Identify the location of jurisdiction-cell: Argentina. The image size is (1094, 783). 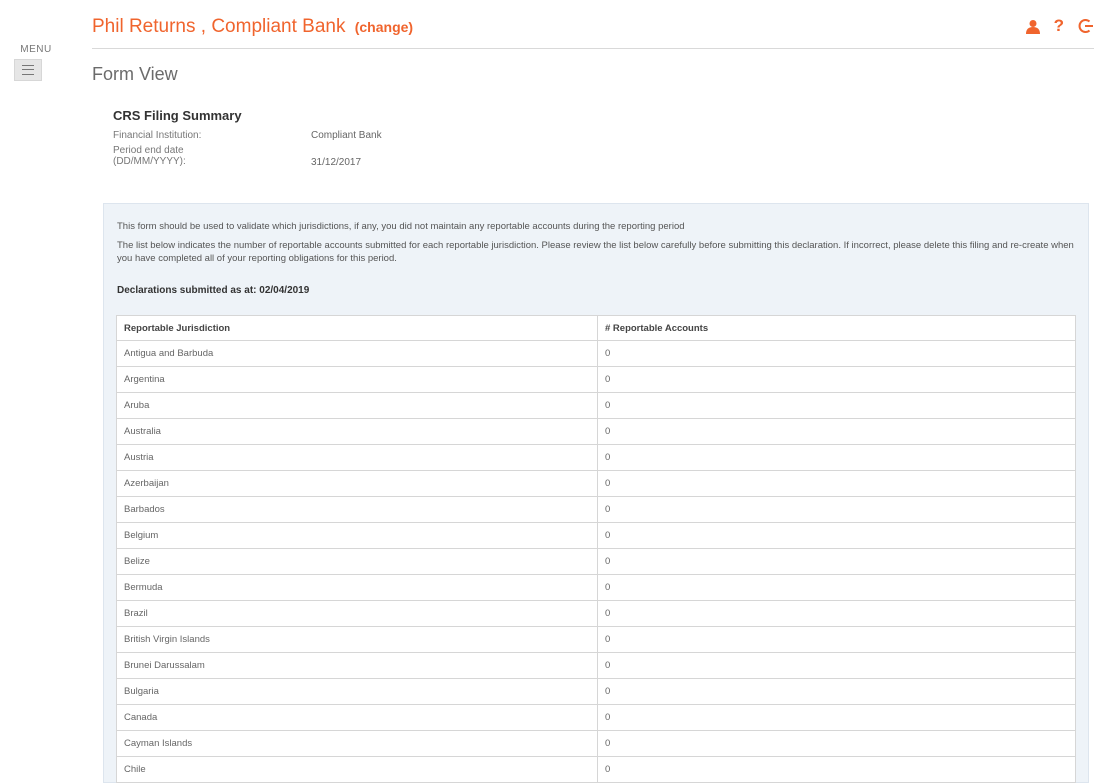
(357, 379).